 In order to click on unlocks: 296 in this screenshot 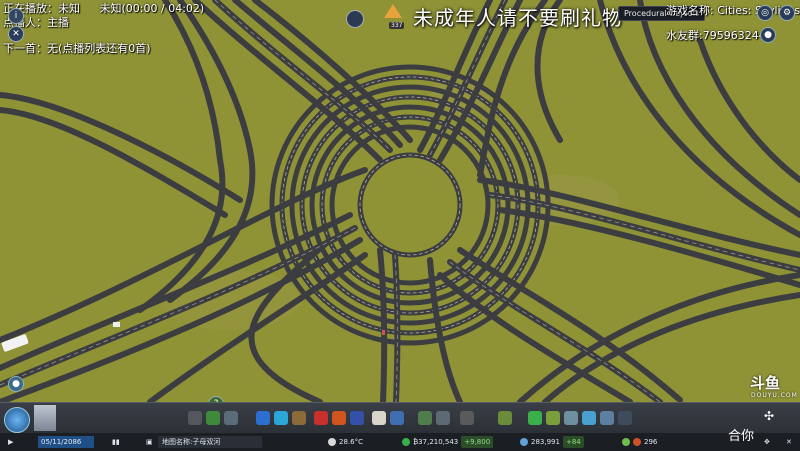, I will do `click(639, 442)`.